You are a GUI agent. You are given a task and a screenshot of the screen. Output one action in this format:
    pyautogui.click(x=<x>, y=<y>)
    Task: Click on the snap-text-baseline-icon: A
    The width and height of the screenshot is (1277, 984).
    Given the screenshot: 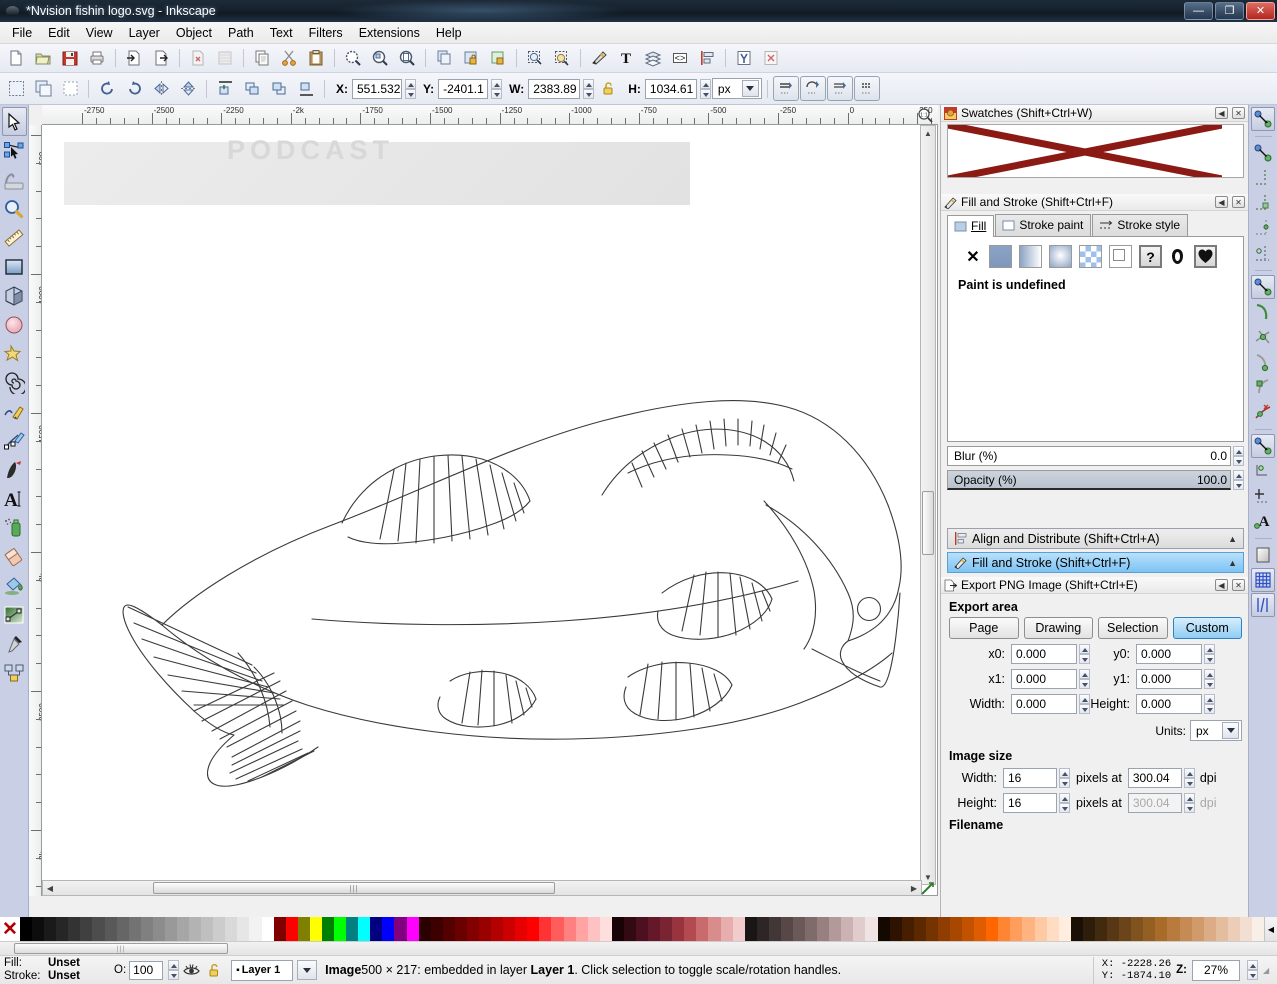 What is the action you would take?
    pyautogui.click(x=1263, y=521)
    